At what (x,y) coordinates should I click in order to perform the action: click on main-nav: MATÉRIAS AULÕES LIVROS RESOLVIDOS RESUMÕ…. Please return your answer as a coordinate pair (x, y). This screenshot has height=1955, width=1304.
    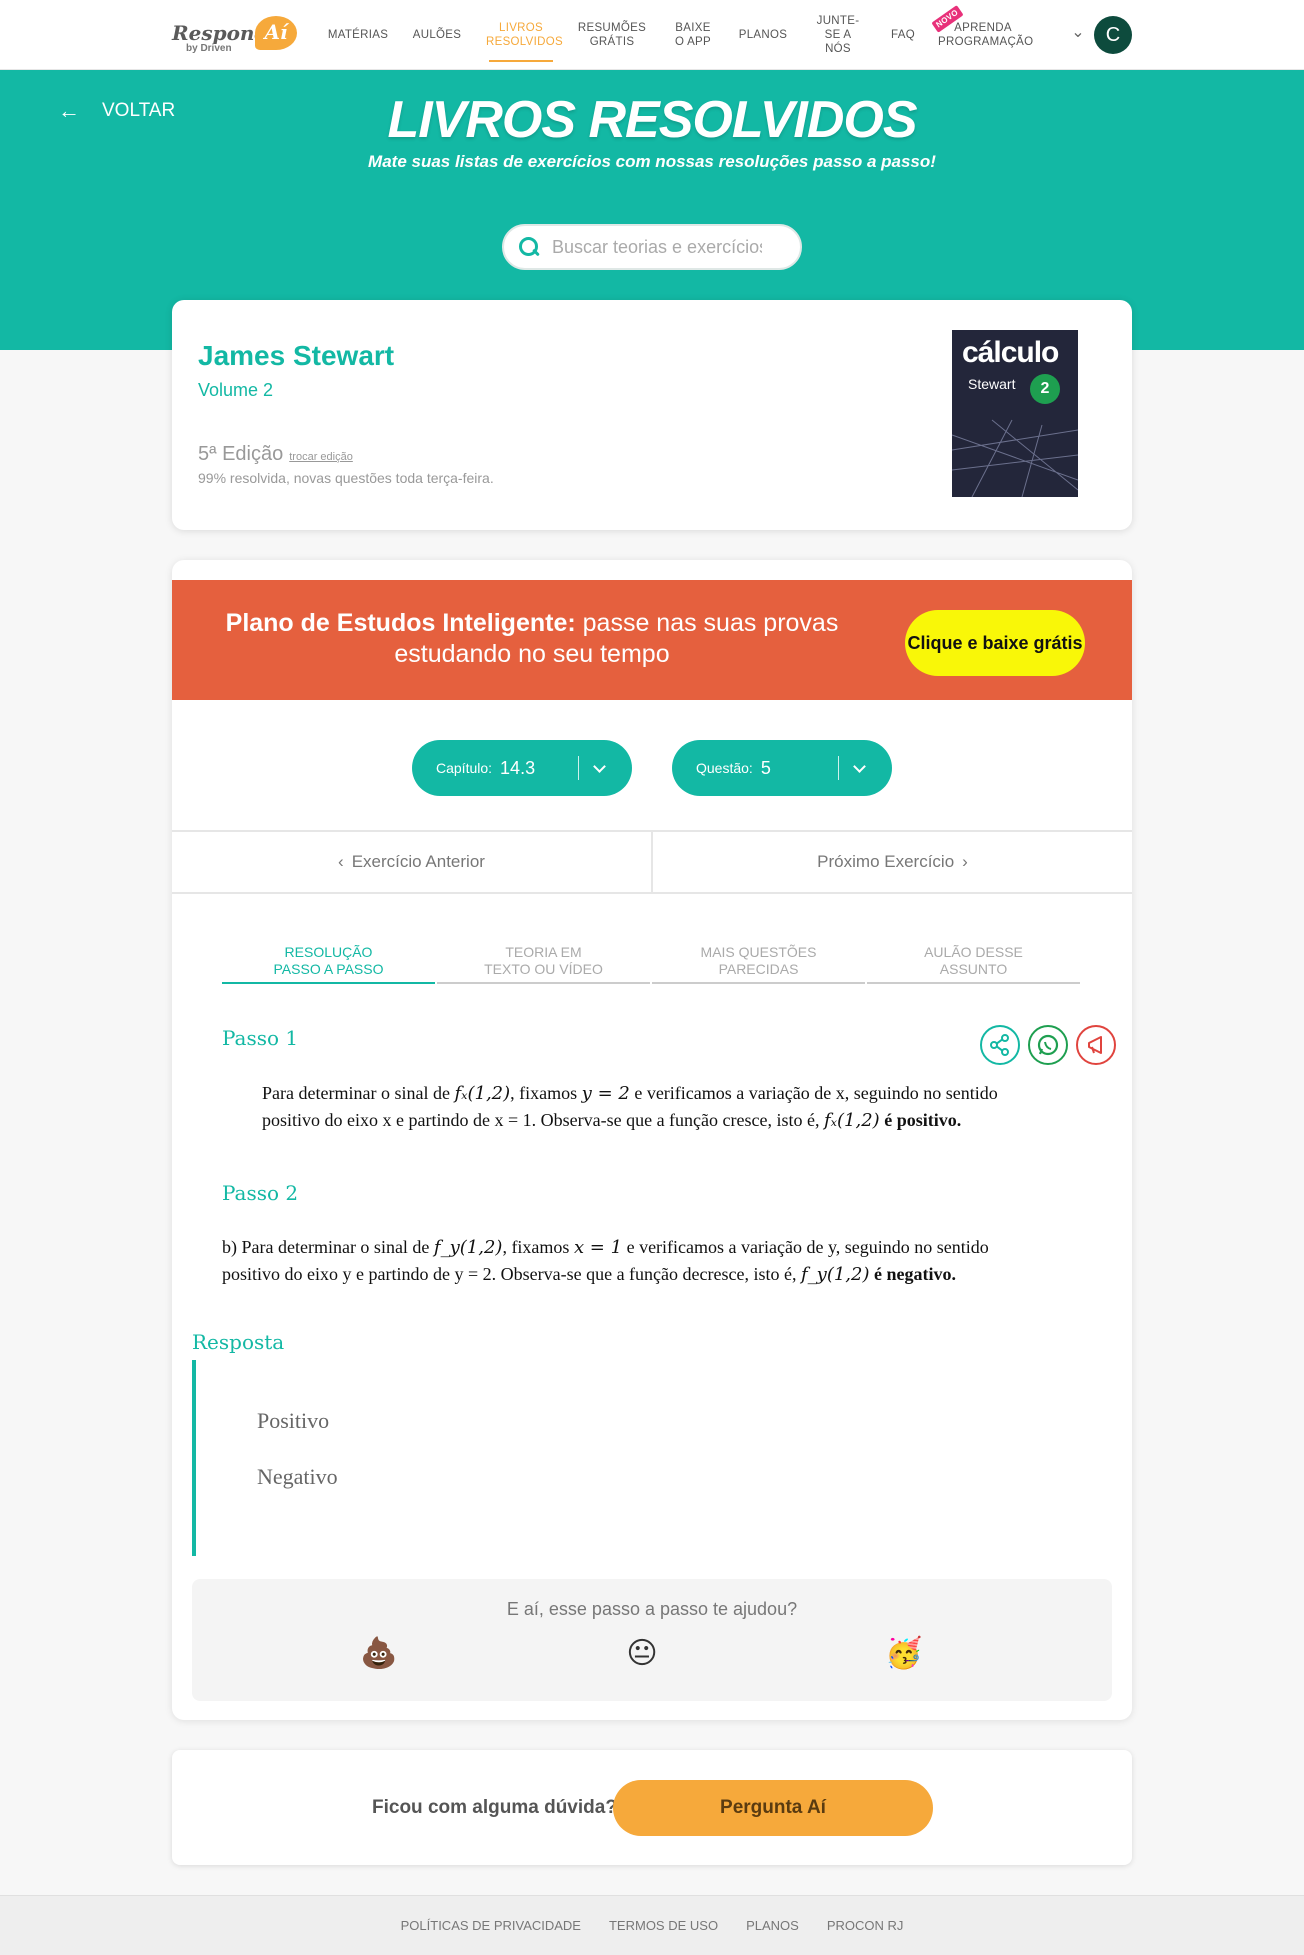
    Looking at the image, I should click on (678, 35).